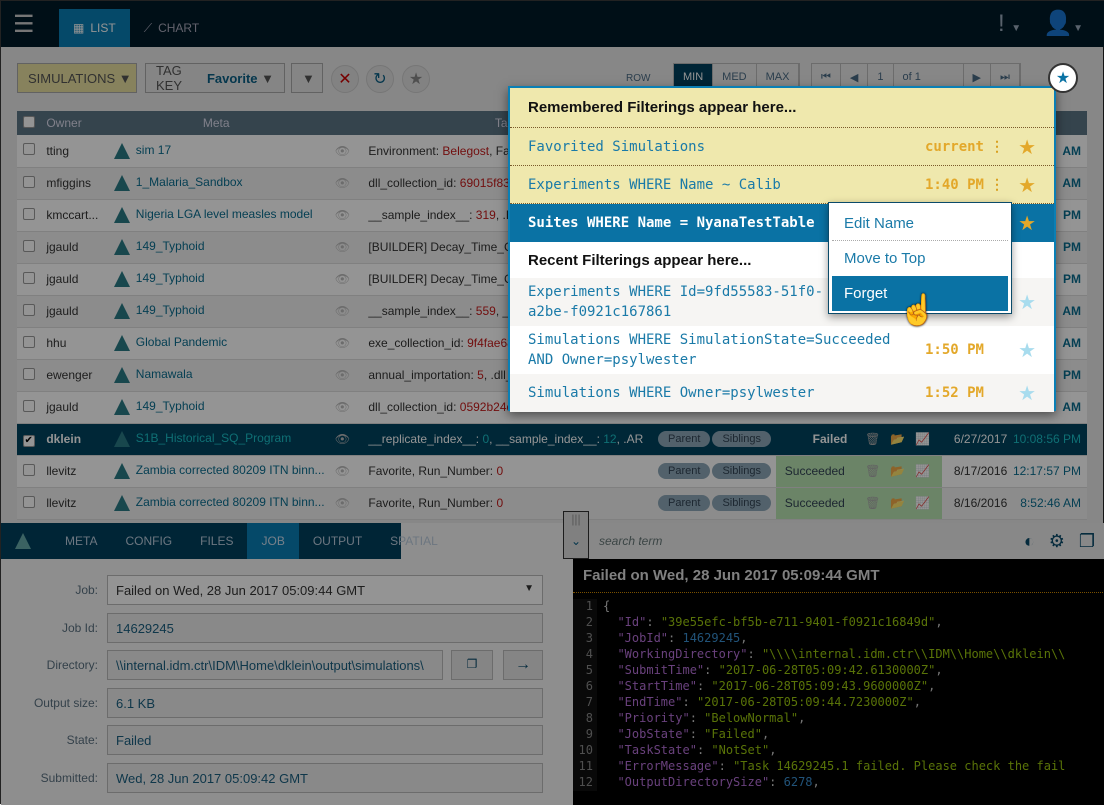  I want to click on filter-time: 1:52 PM, so click(954, 393).